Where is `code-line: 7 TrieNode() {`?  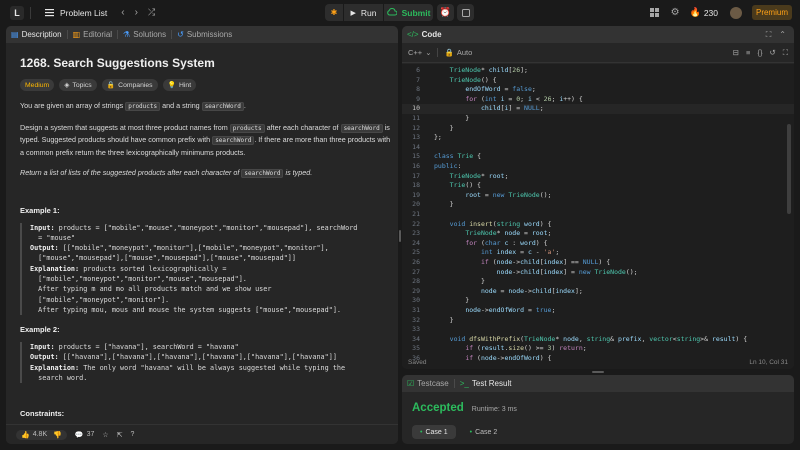
code-line: 7 TrieNode() { is located at coordinates (598, 81).